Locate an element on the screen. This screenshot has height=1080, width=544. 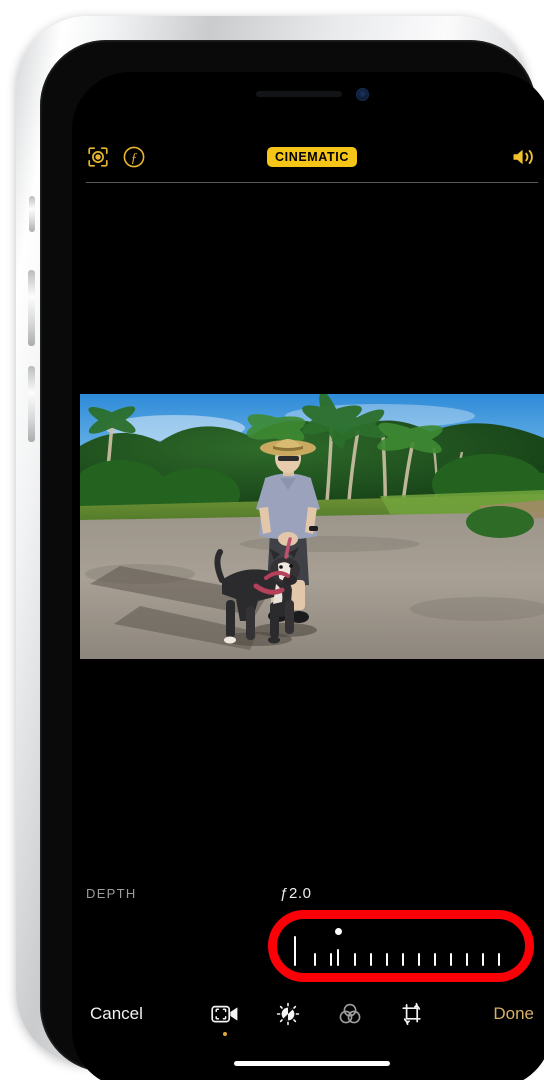
focus-tracking-button is located at coordinates (98, 157).